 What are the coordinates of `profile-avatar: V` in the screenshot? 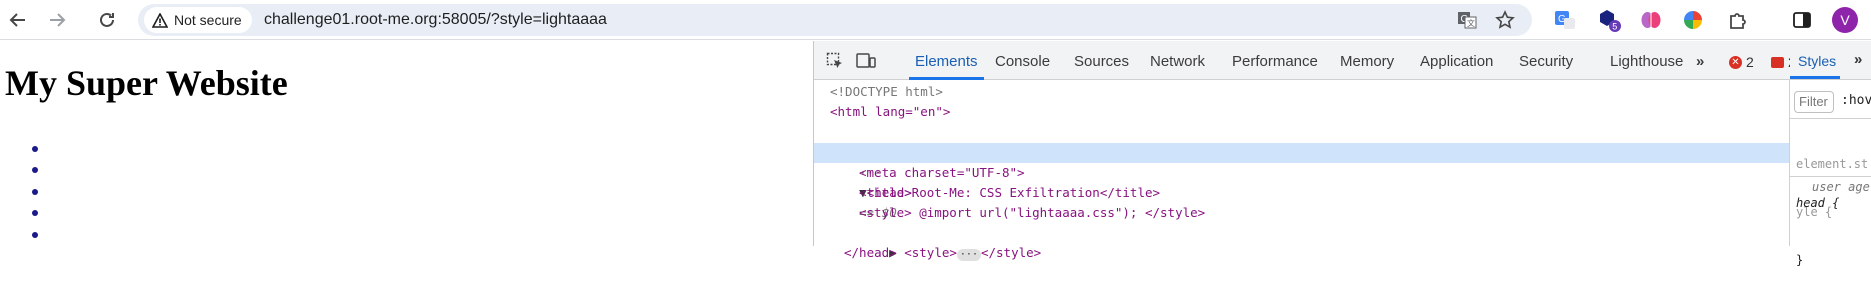 It's located at (1845, 20).